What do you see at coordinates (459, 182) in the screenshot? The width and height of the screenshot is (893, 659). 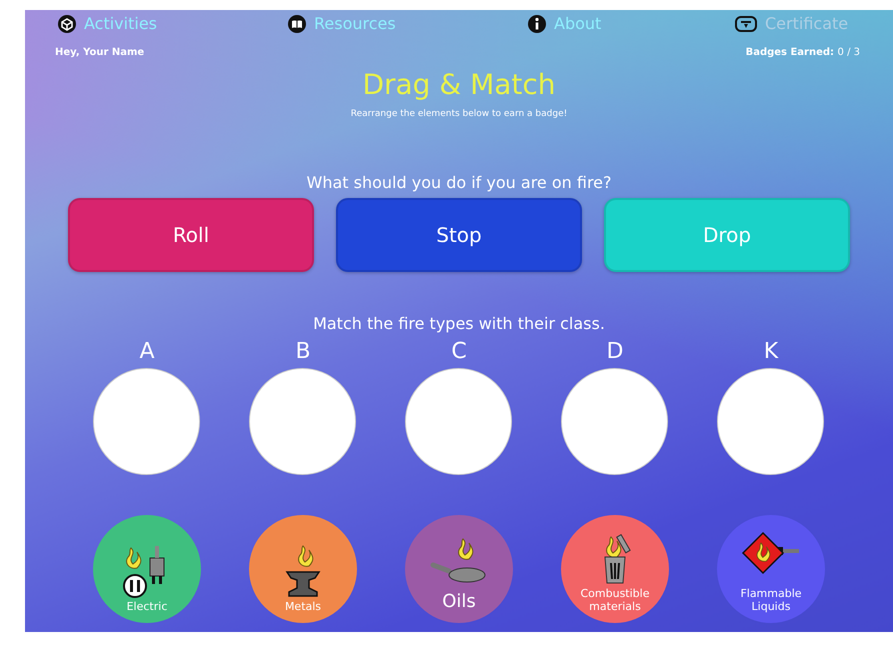 I see `question: What should you do if you are on fire?` at bounding box center [459, 182].